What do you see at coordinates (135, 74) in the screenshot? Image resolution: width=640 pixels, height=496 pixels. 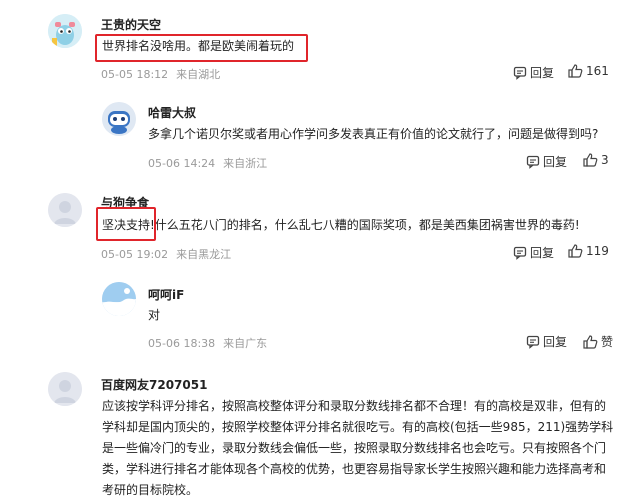 I see `comment-date: 05-05 18:12` at bounding box center [135, 74].